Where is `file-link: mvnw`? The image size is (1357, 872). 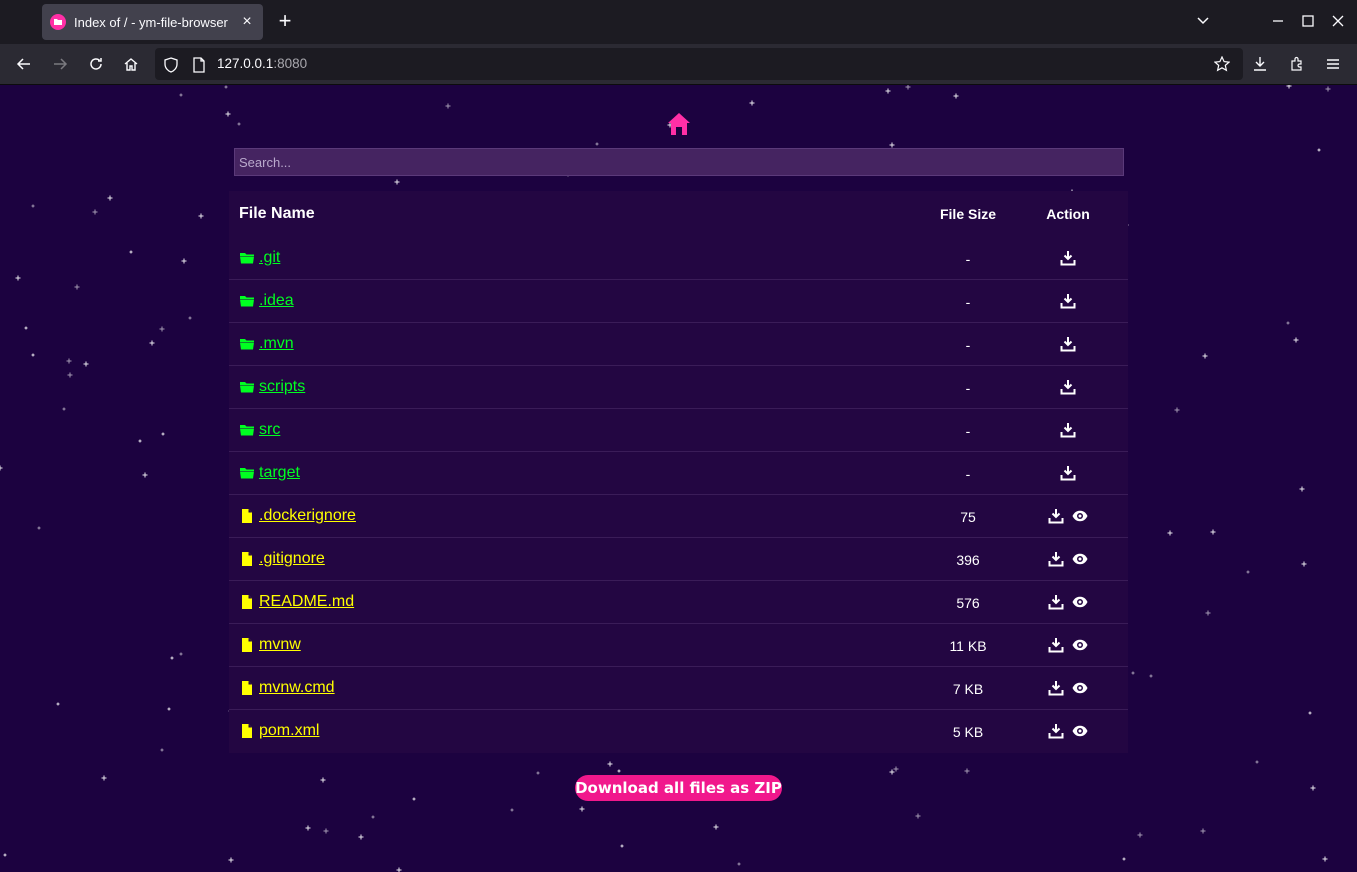
file-link: mvnw is located at coordinates (280, 645).